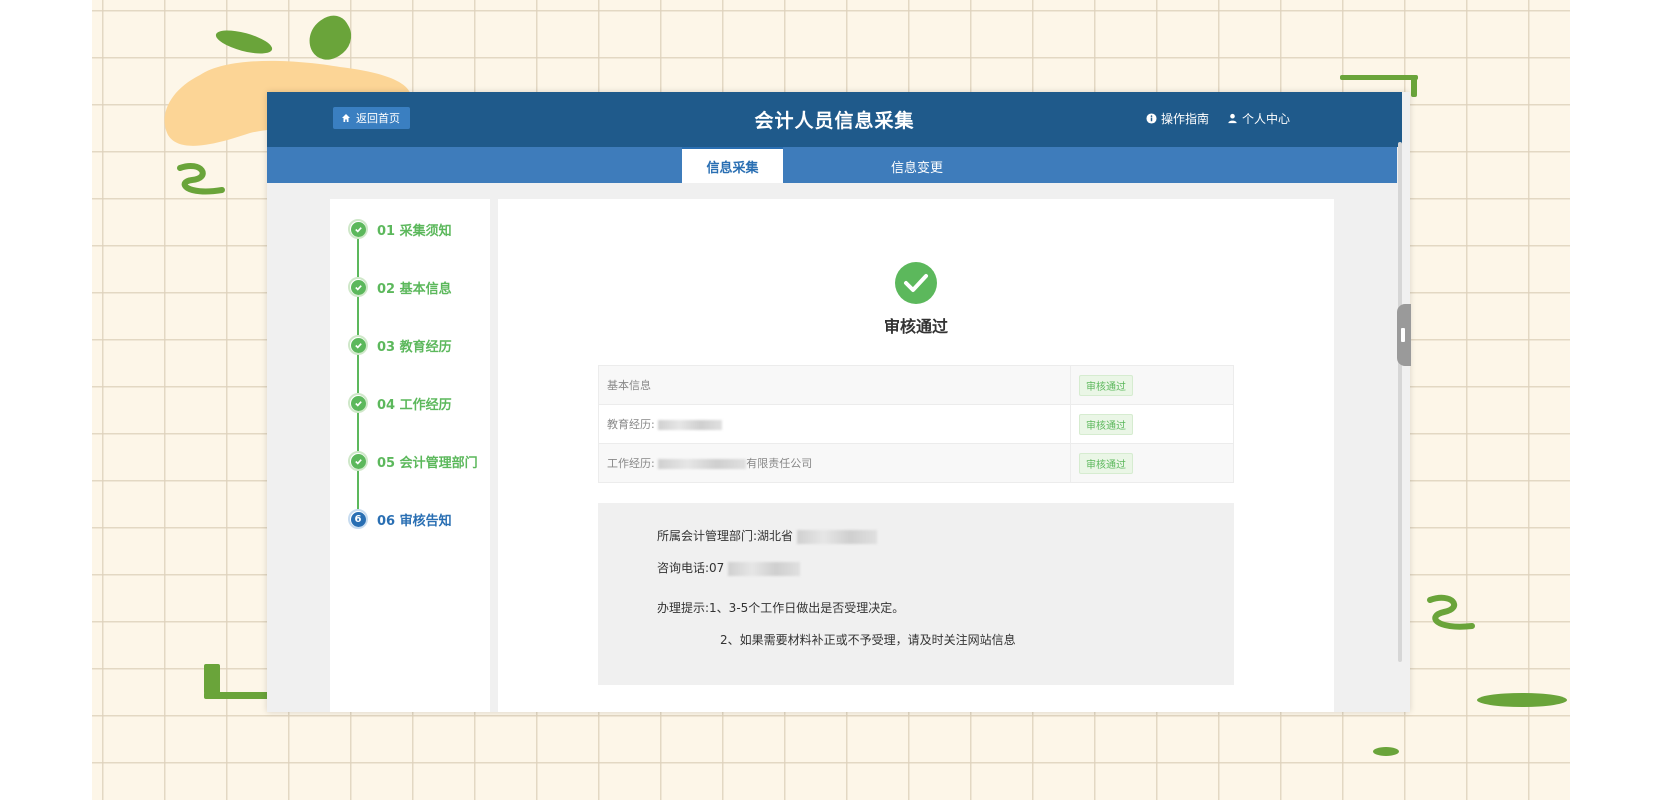 The image size is (1661, 800). Describe the element at coordinates (1151, 118) in the screenshot. I see `info-icon` at that location.